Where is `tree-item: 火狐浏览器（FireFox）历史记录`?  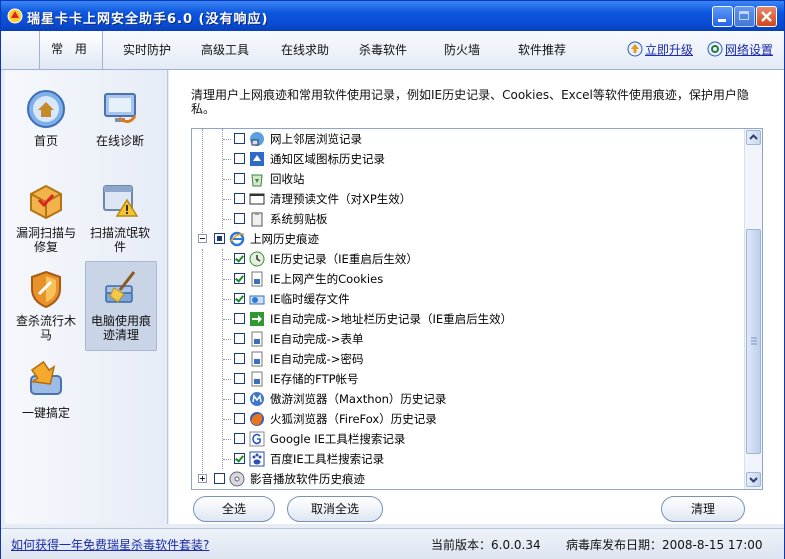
tree-item: 火狐浏览器（FireFox）历史记录 is located at coordinates (462, 419).